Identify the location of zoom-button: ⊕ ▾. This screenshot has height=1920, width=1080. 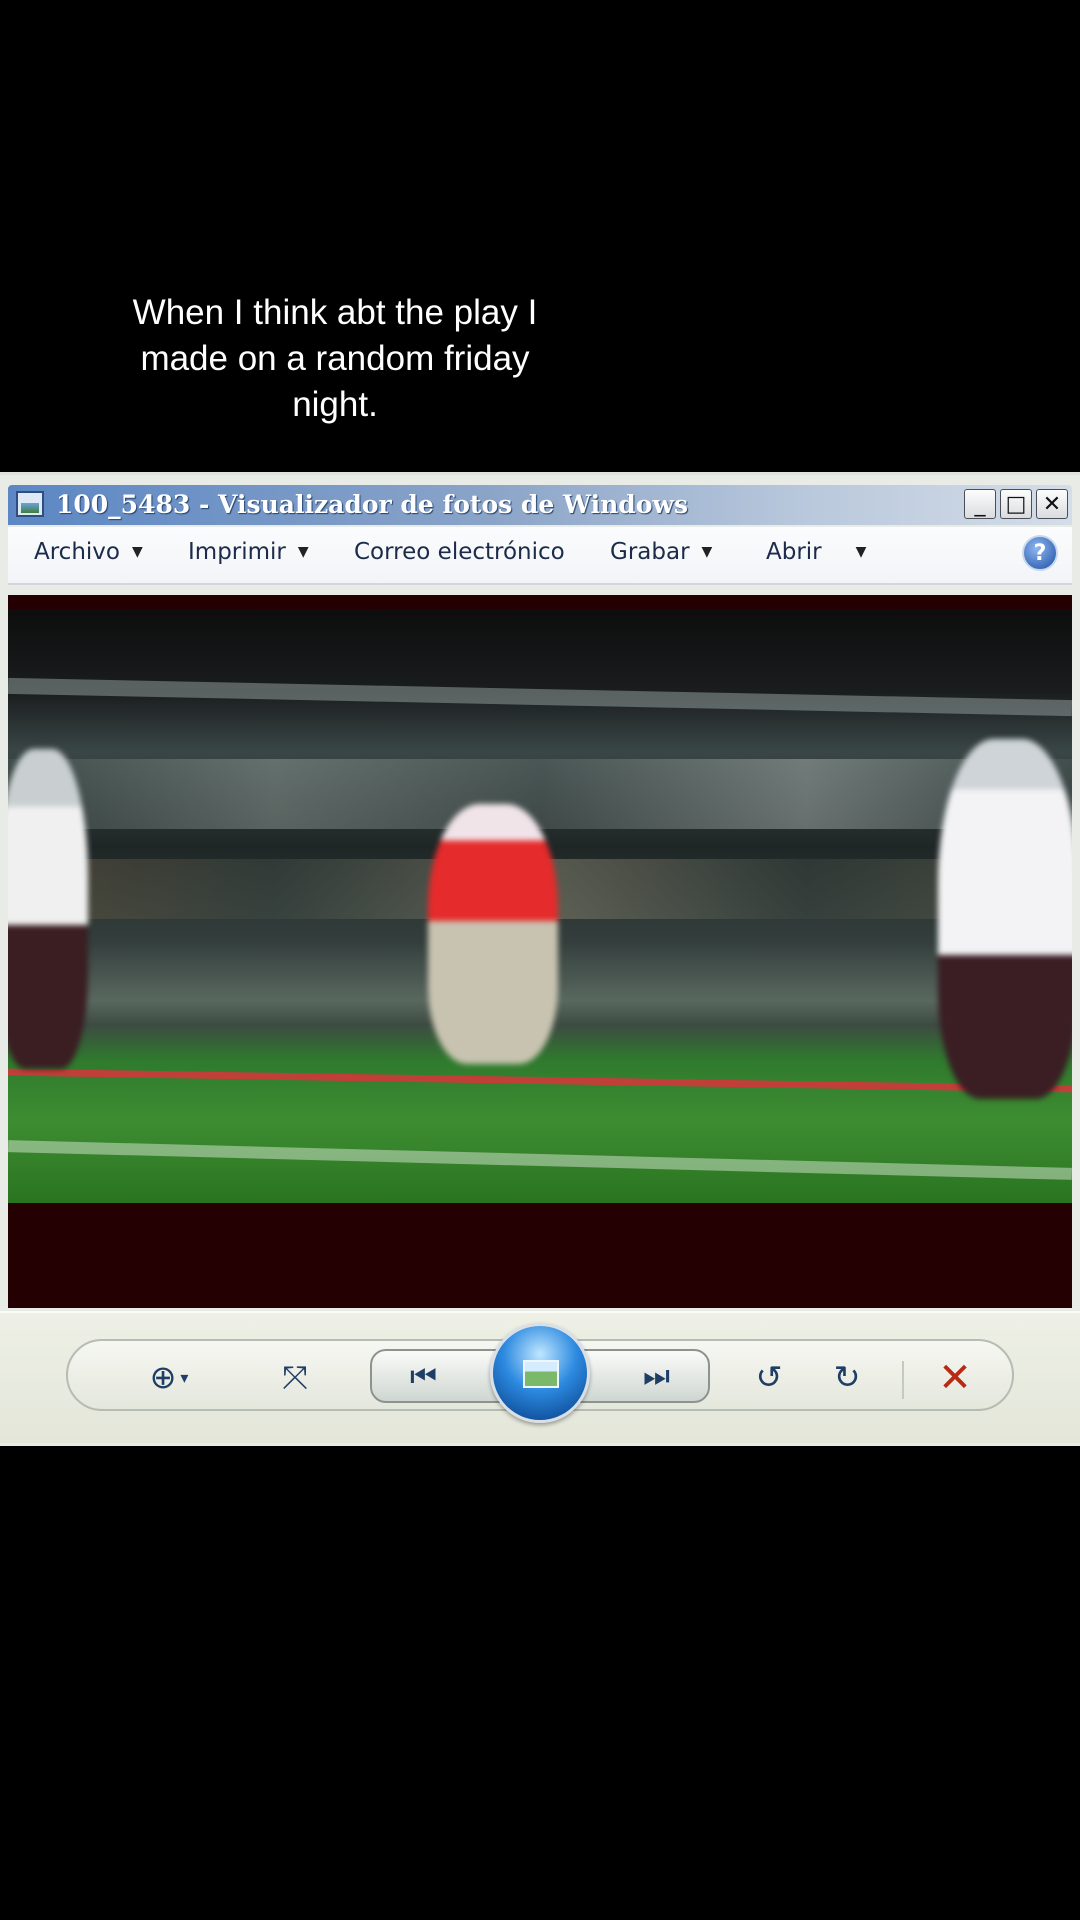
(169, 1377).